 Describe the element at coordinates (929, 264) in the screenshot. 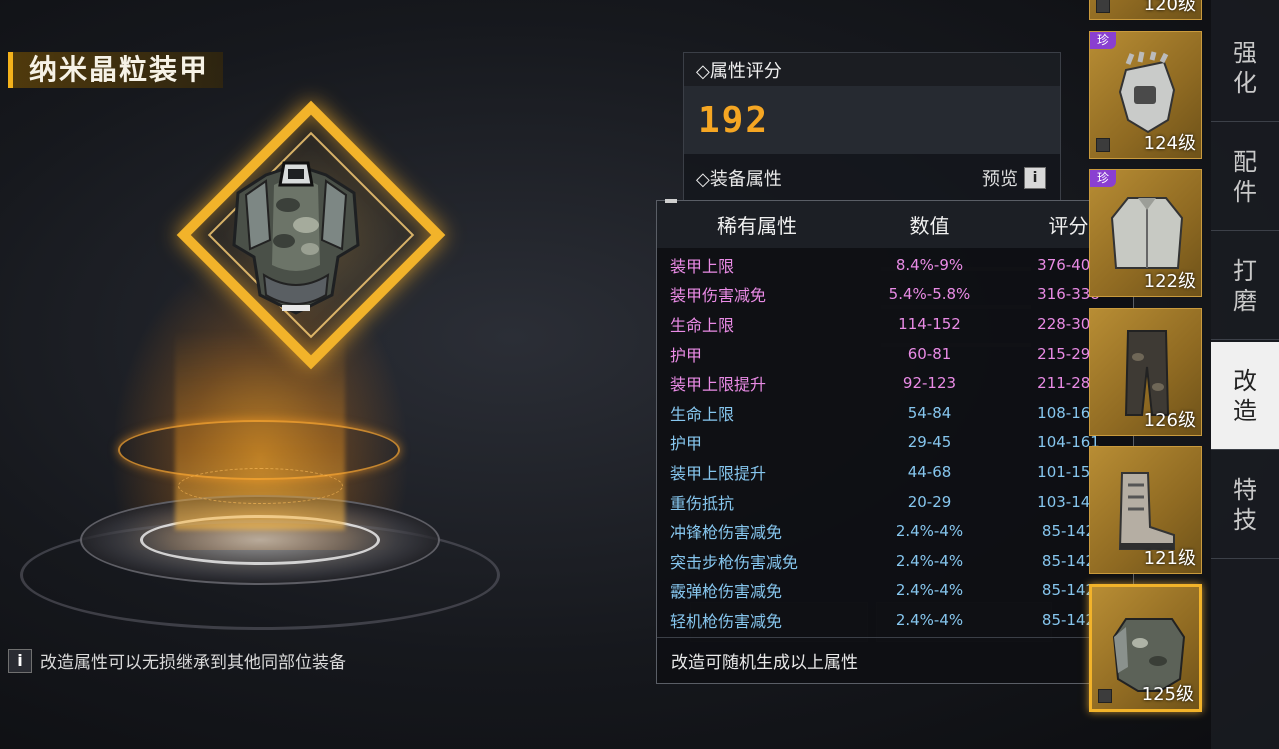

I see `rare-attr-value: 8.4%-9%` at that location.